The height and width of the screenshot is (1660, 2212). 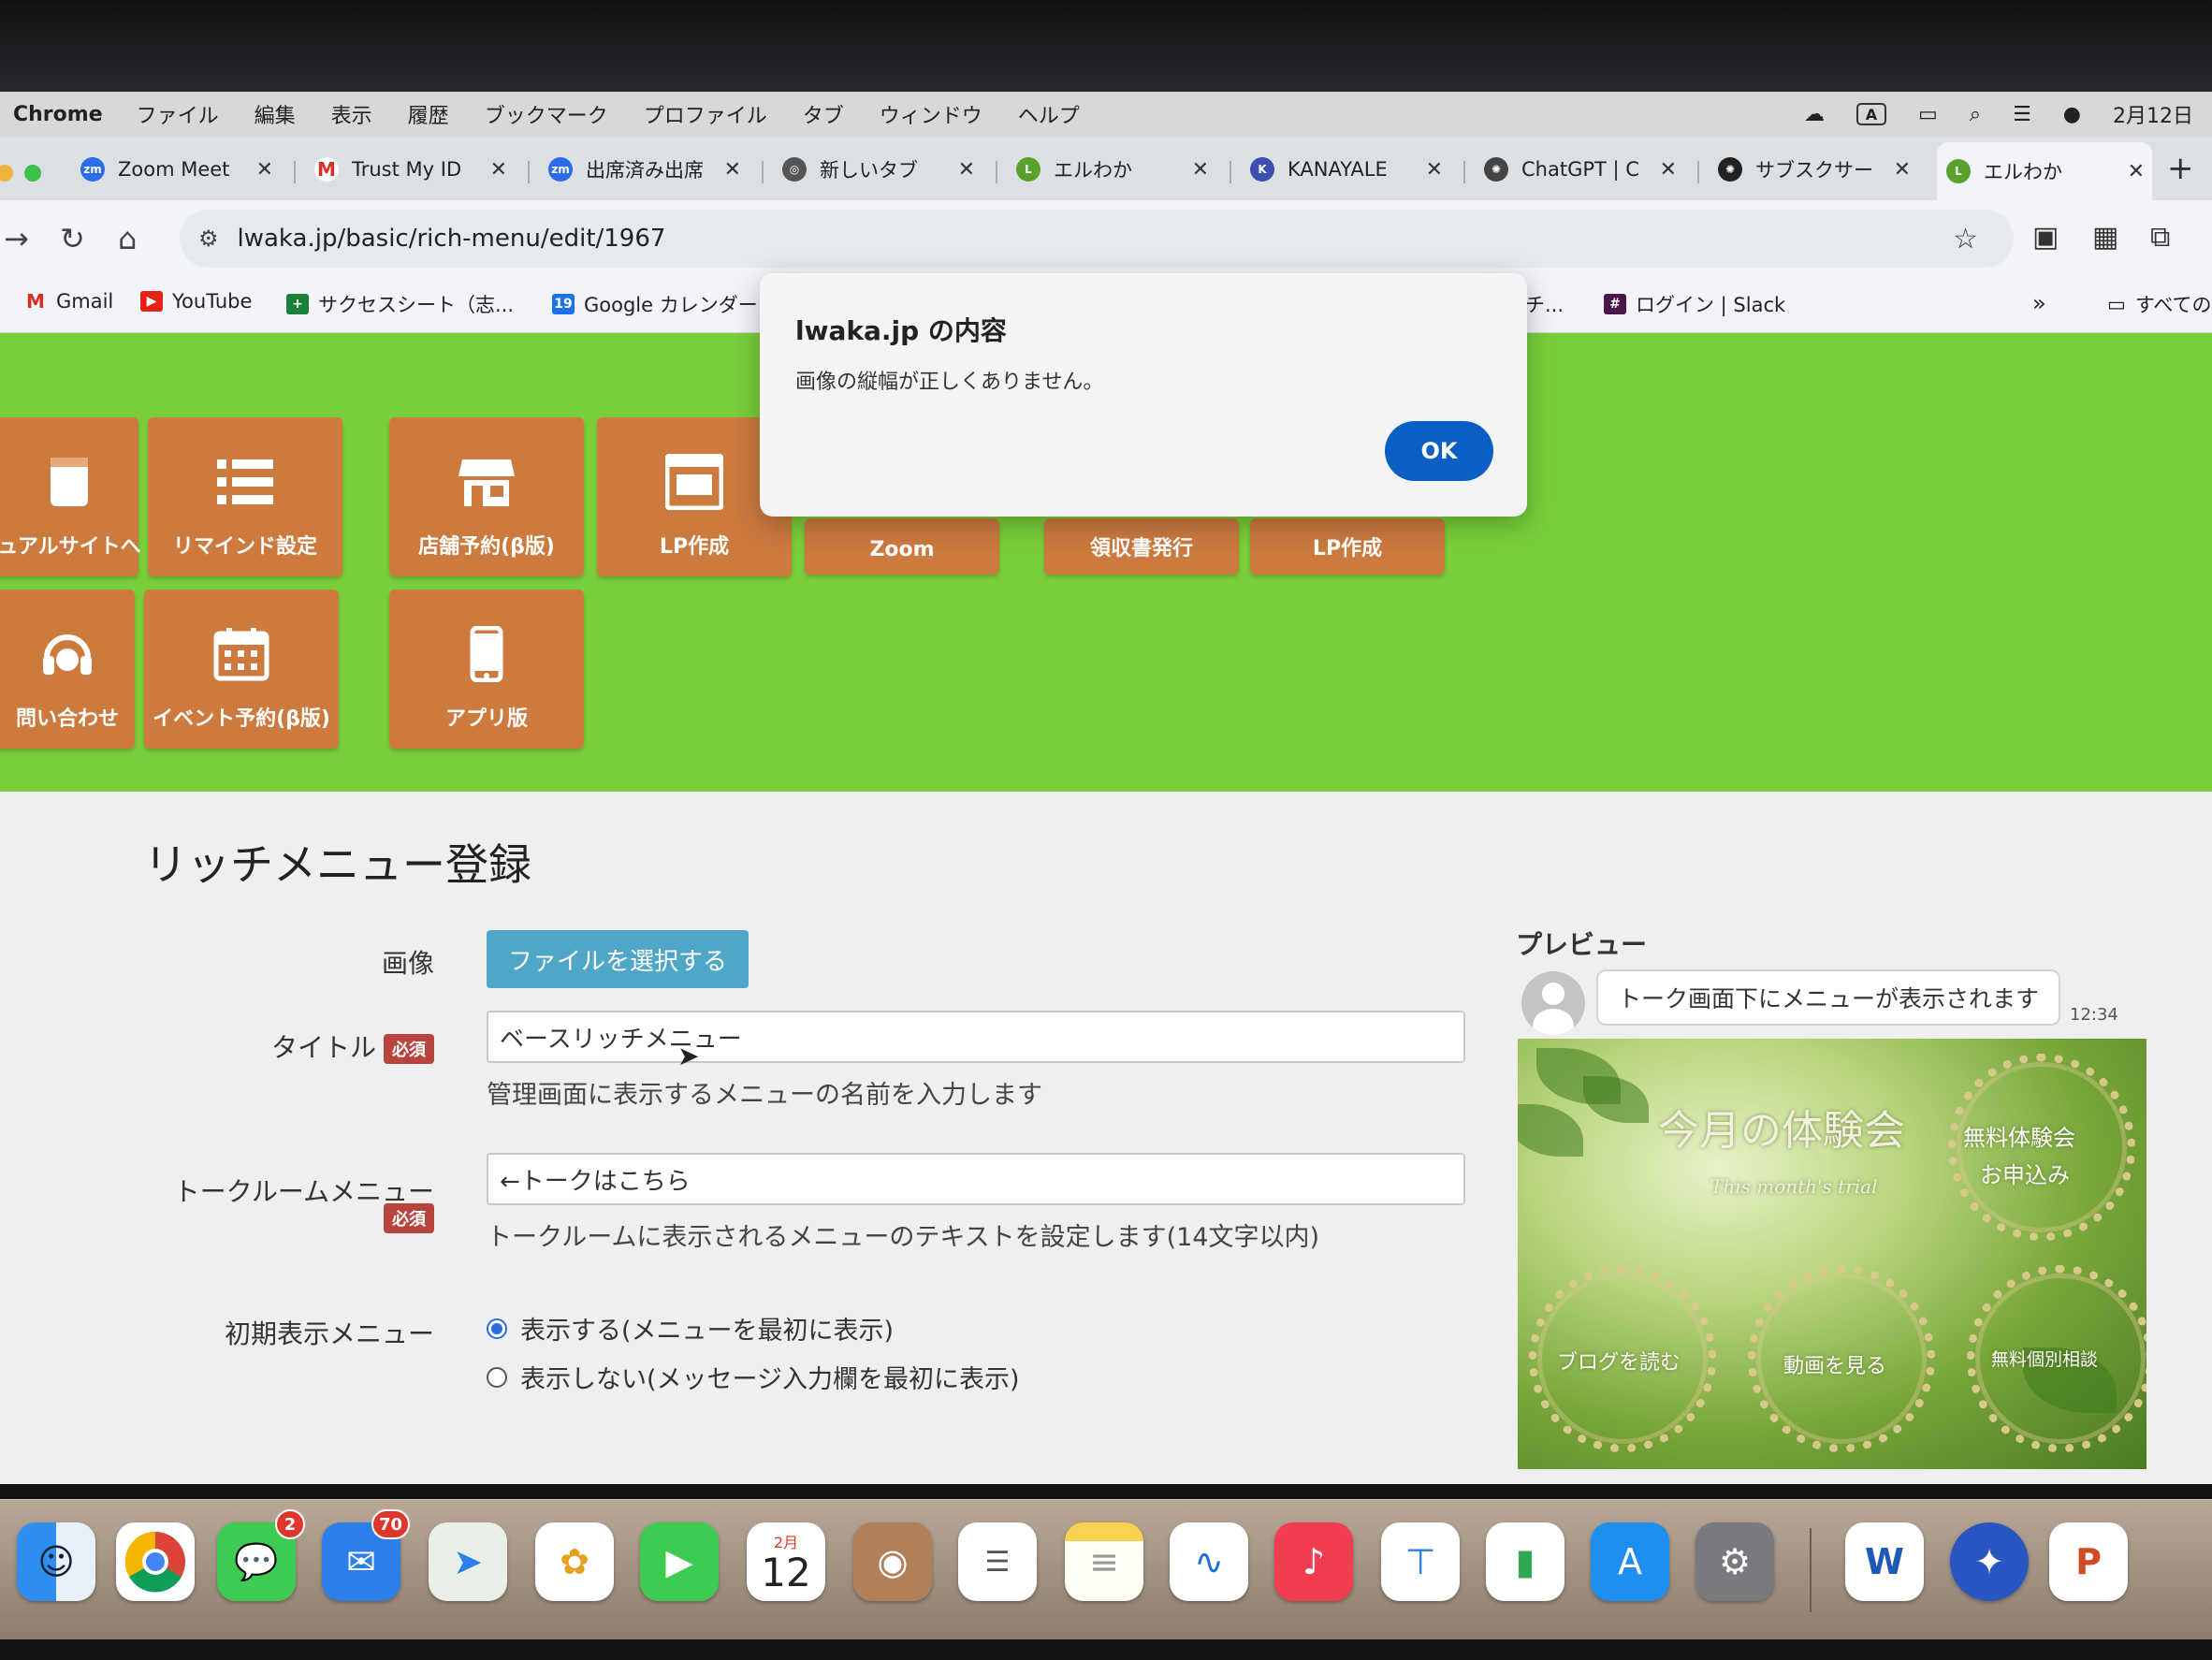 I want to click on tab-kanayale: K KANAYALE ✕, so click(x=1350, y=169).